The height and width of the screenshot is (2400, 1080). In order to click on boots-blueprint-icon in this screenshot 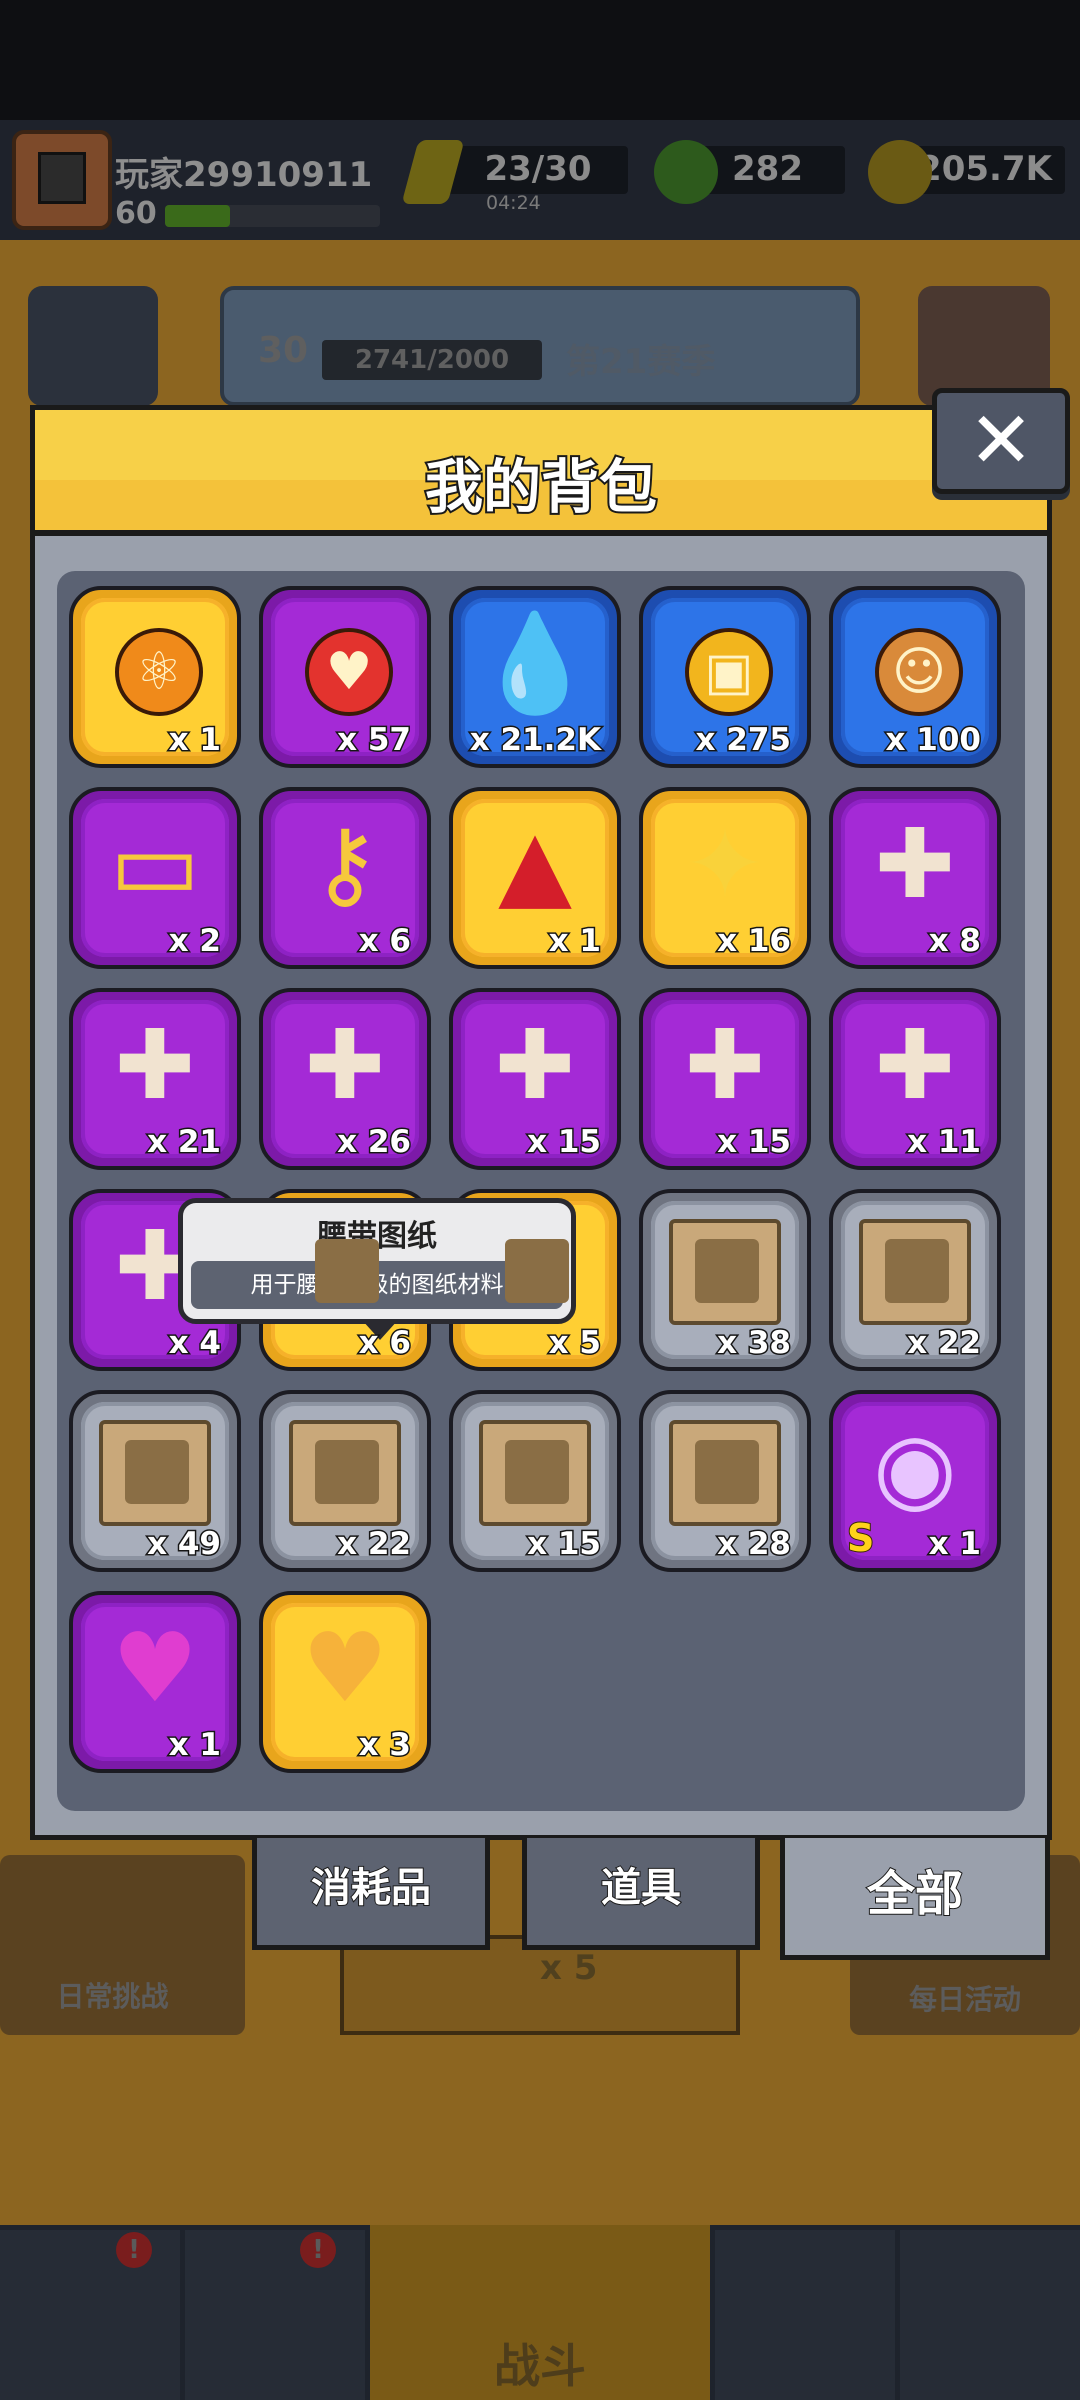, I will do `click(727, 1472)`.